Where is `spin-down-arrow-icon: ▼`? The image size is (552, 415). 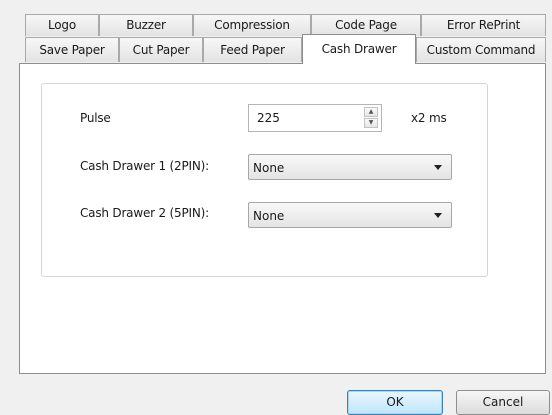 spin-down-arrow-icon: ▼ is located at coordinates (371, 123).